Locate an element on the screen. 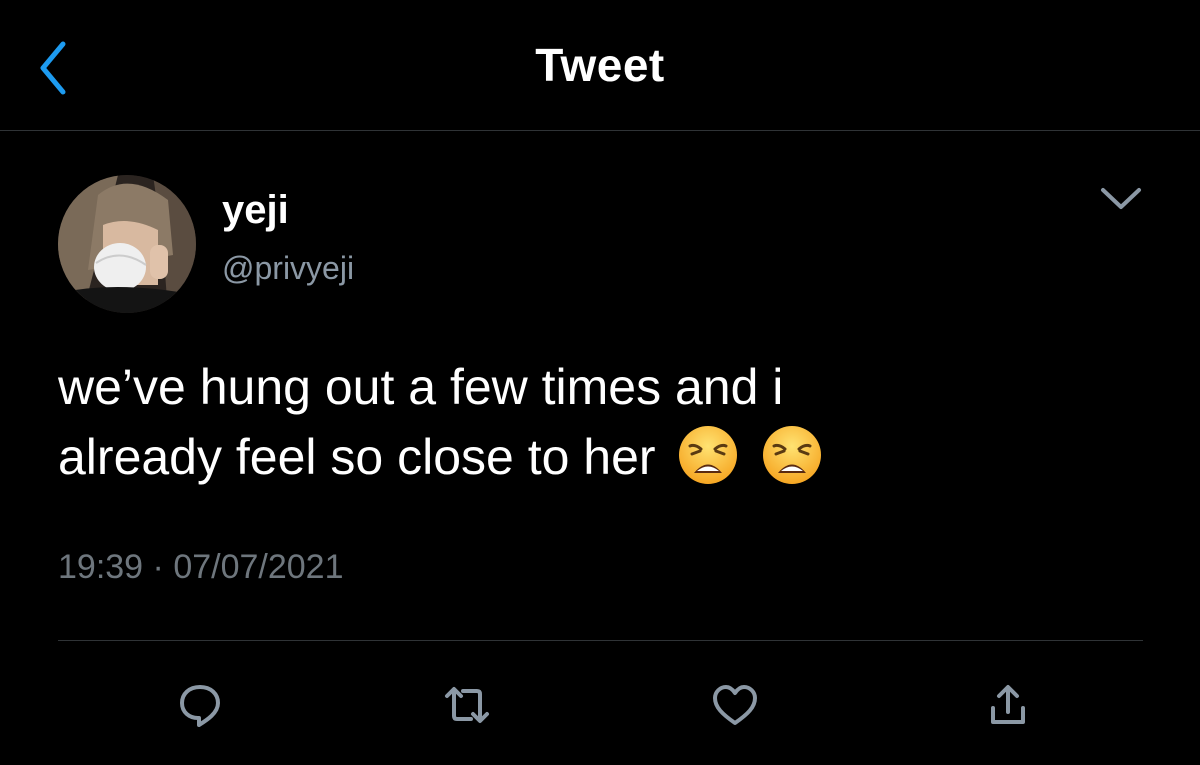 The height and width of the screenshot is (765, 1200). tweet-text-line: we’ve hung out a few times and i is located at coordinates (421, 387).